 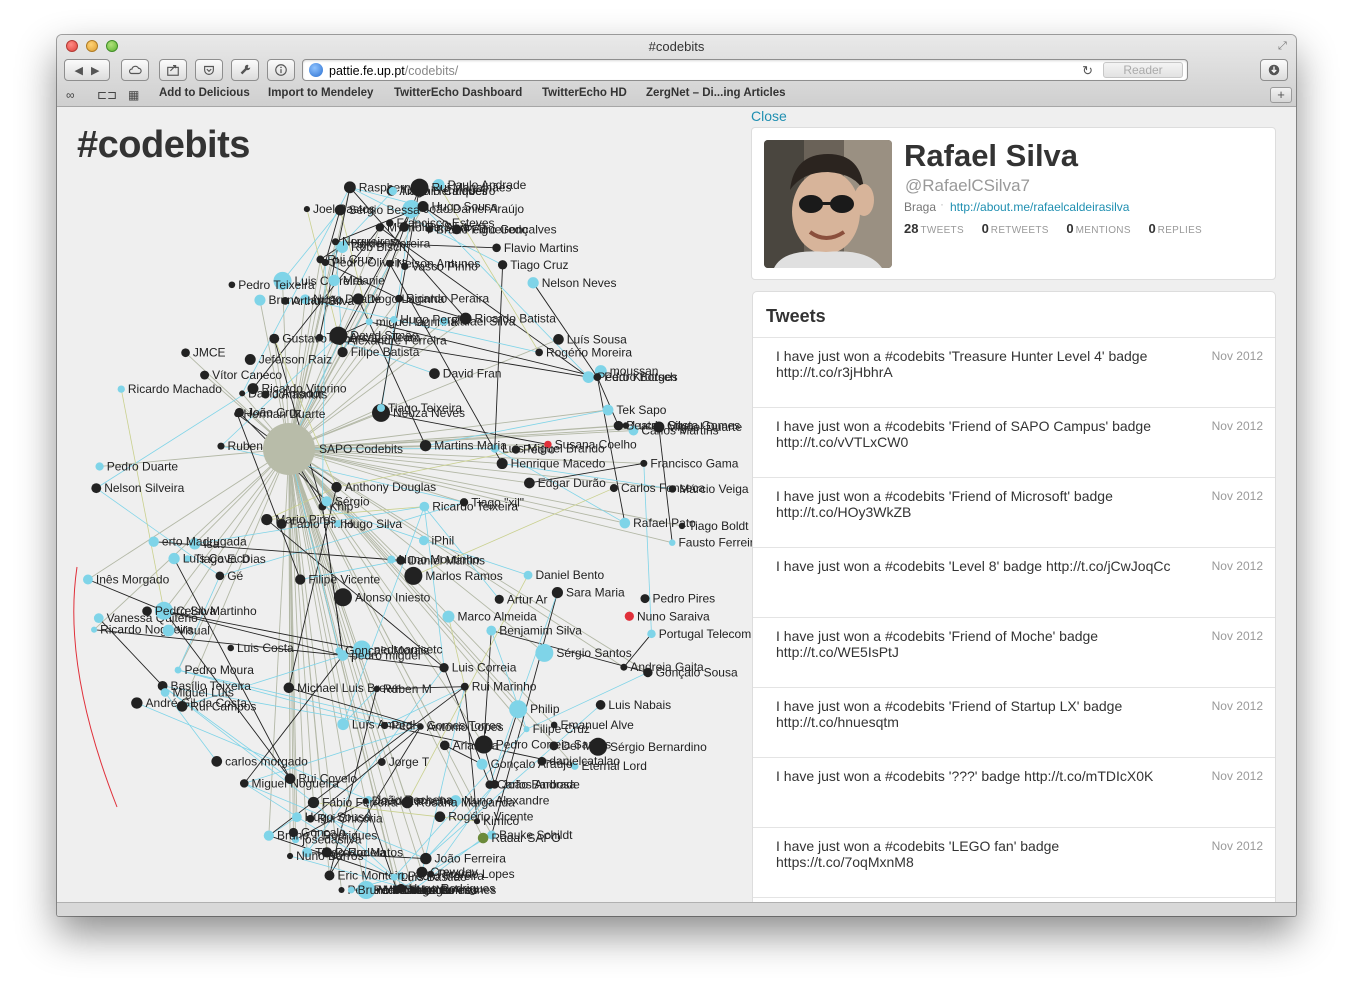 I want to click on bookmark-item: TwitterEcho HD, so click(x=584, y=93).